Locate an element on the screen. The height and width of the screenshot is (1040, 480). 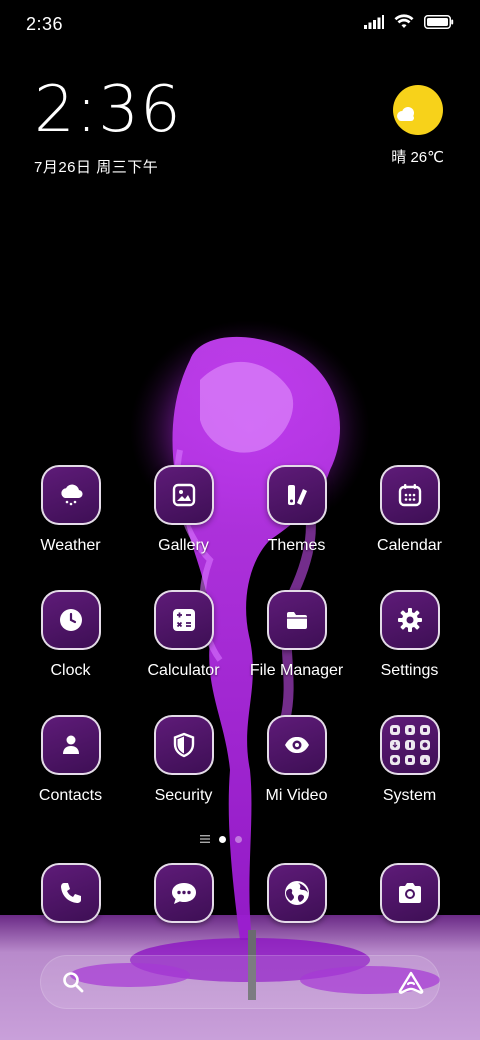
app-label: Security is located at coordinates (183, 795).